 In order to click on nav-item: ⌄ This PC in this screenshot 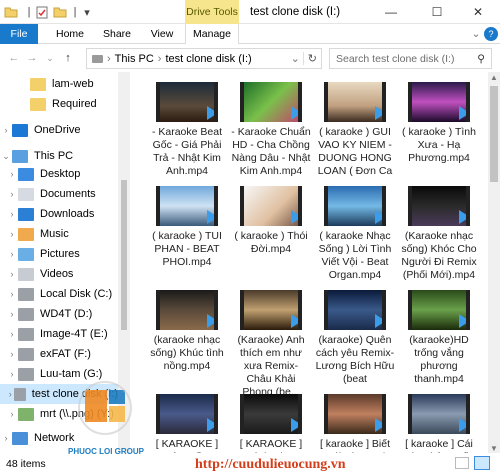, I will do `click(59, 156)`.